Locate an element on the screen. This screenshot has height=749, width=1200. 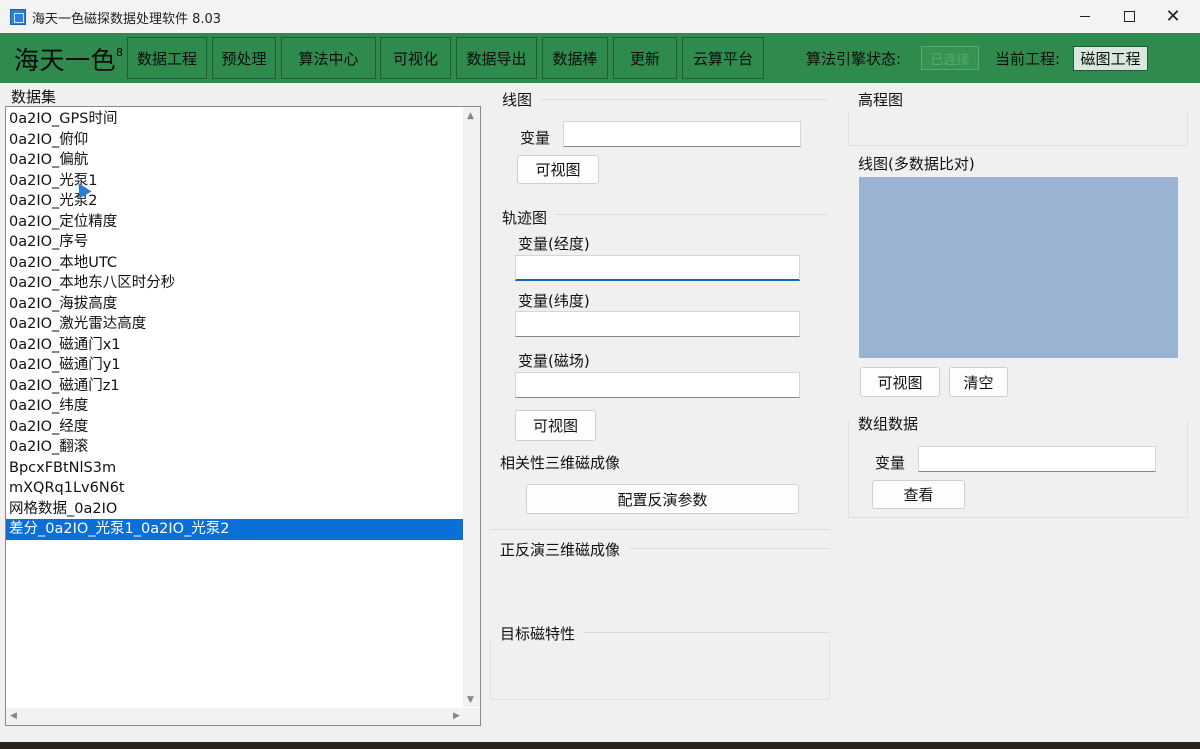
magnetic-field-input is located at coordinates (657, 385).